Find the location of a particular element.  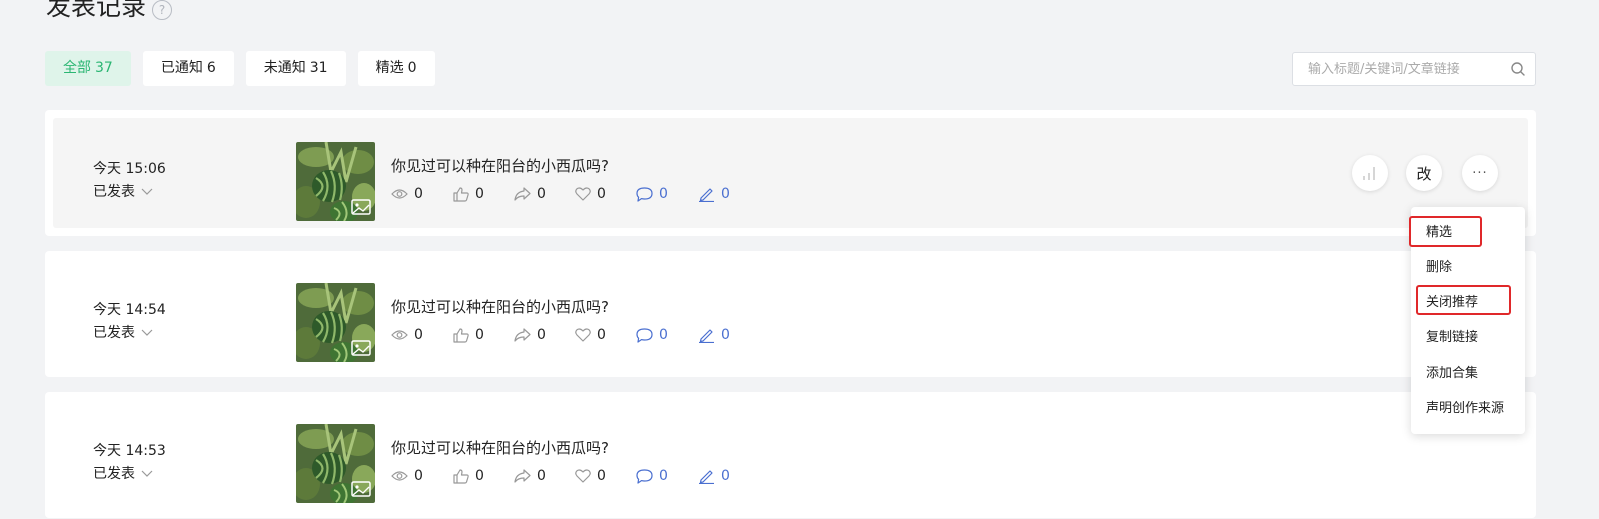

page-title: 发表记录 ? is located at coordinates (109, 12).